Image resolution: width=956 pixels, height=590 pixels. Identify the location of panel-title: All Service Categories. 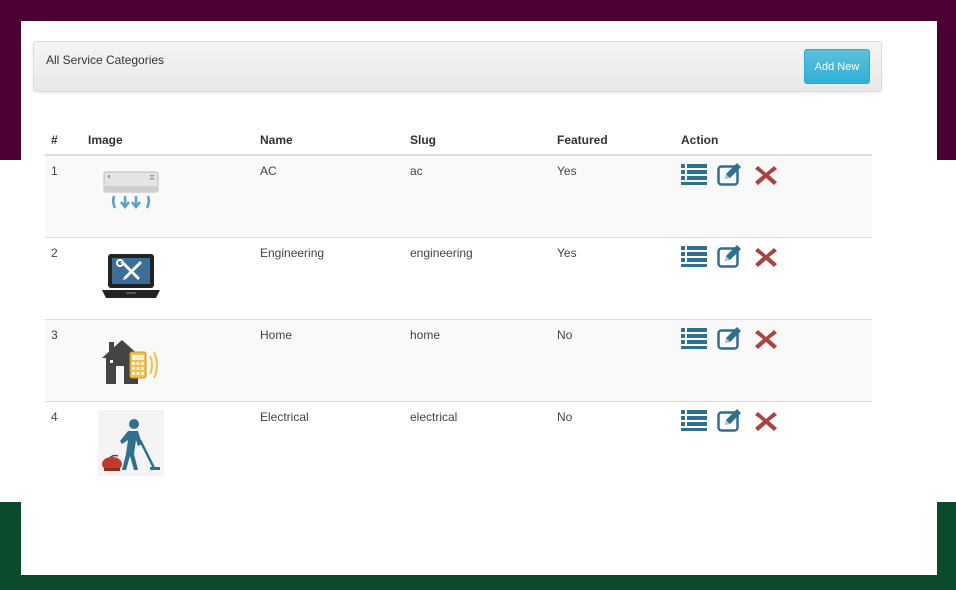
(105, 60).